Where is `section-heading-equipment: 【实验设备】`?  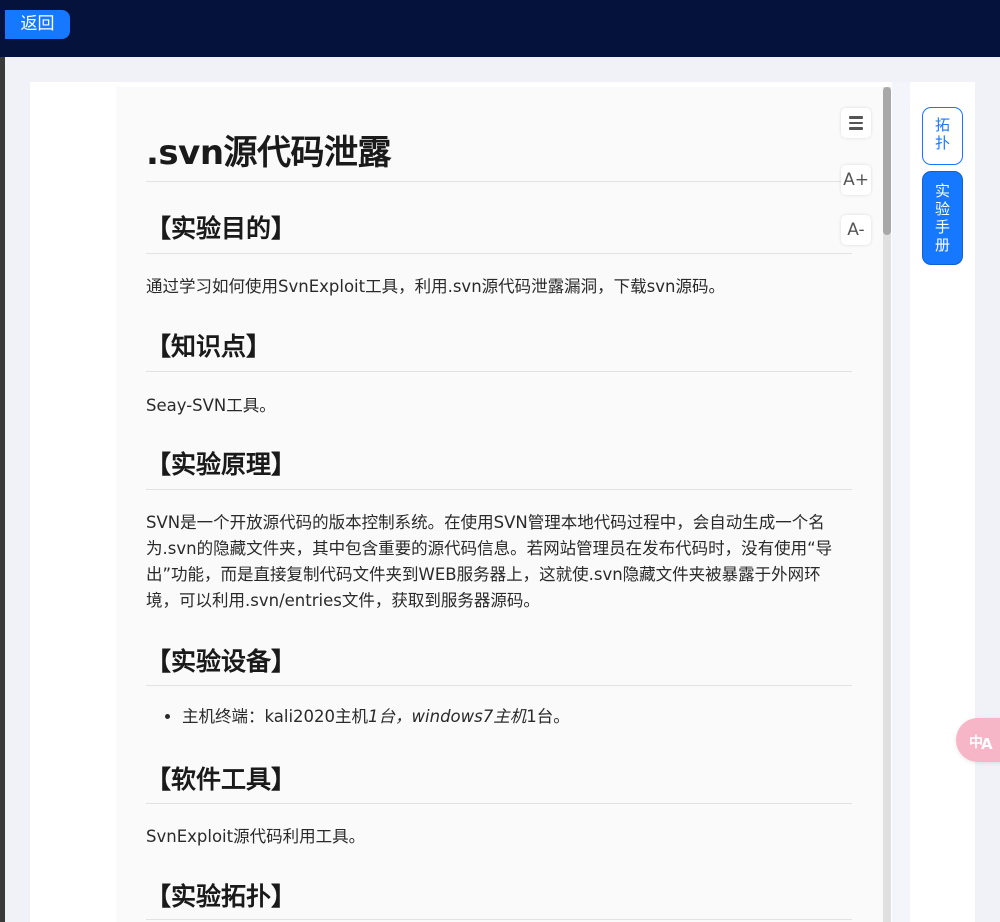
section-heading-equipment: 【实验设备】 is located at coordinates (221, 661).